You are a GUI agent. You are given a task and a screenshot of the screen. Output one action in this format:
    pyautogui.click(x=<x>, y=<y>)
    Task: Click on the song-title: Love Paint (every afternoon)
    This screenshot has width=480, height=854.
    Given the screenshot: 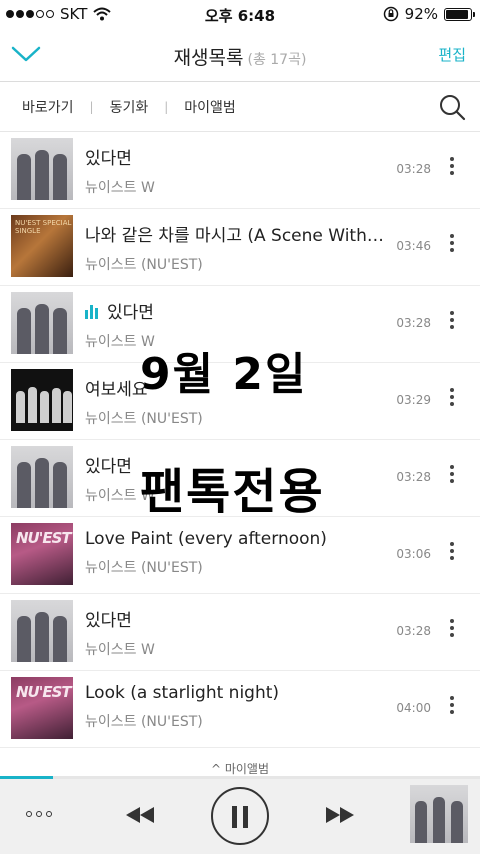 What is the action you would take?
    pyautogui.click(x=206, y=539)
    